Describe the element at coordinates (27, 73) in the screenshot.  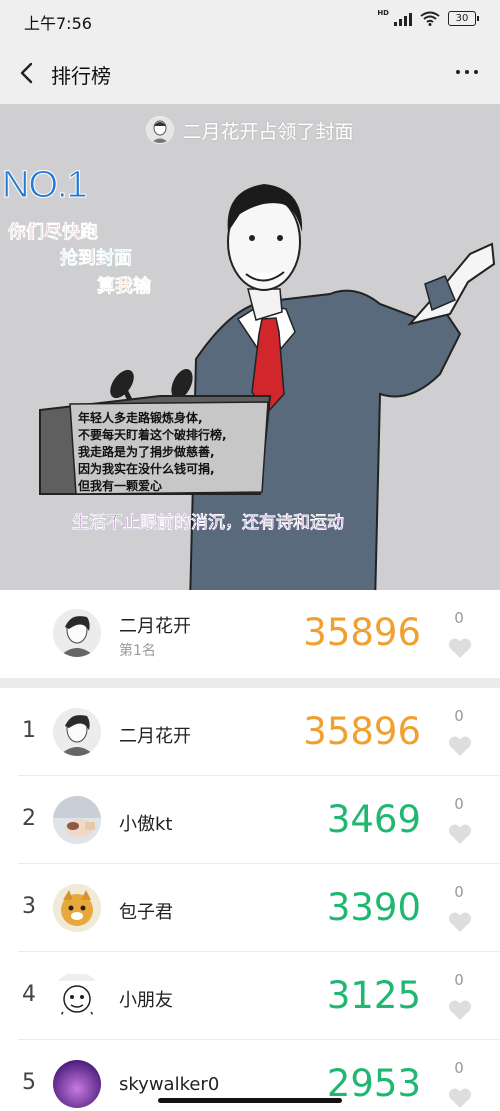
I see `chevron-left-icon` at that location.